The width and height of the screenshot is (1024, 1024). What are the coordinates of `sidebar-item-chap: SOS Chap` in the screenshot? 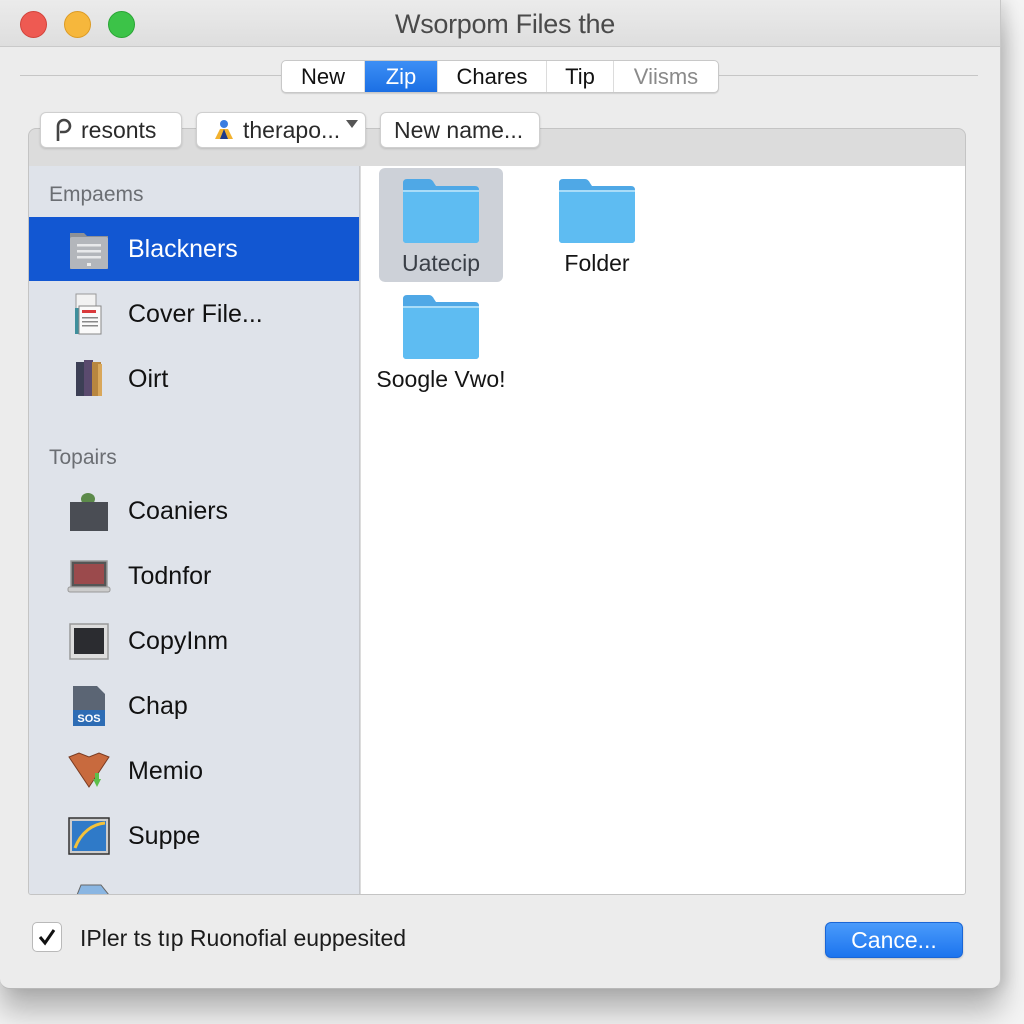 It's located at (194, 706).